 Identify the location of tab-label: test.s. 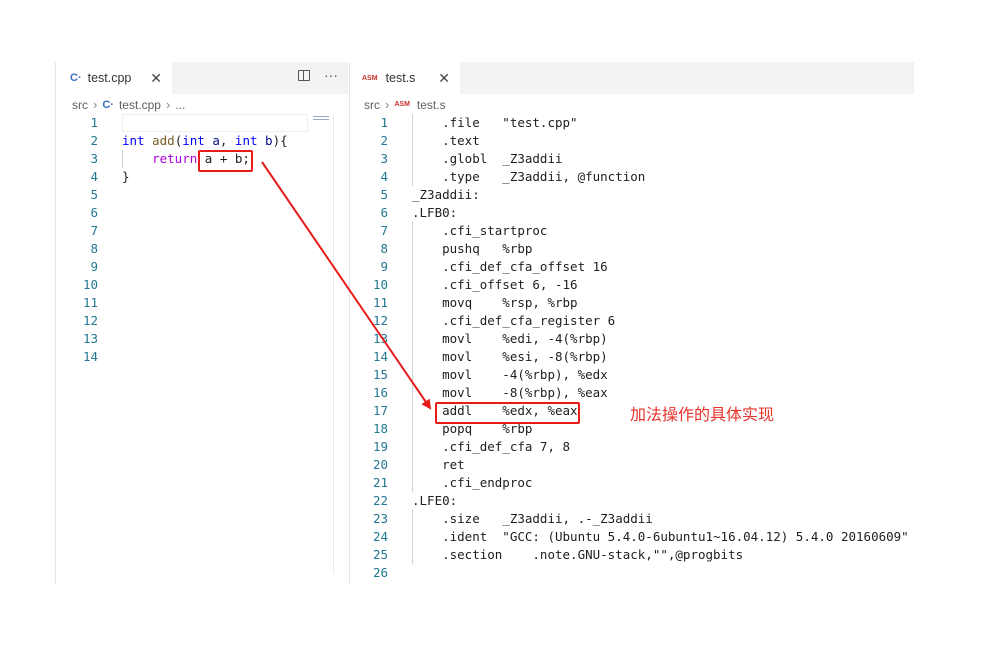
(400, 78).